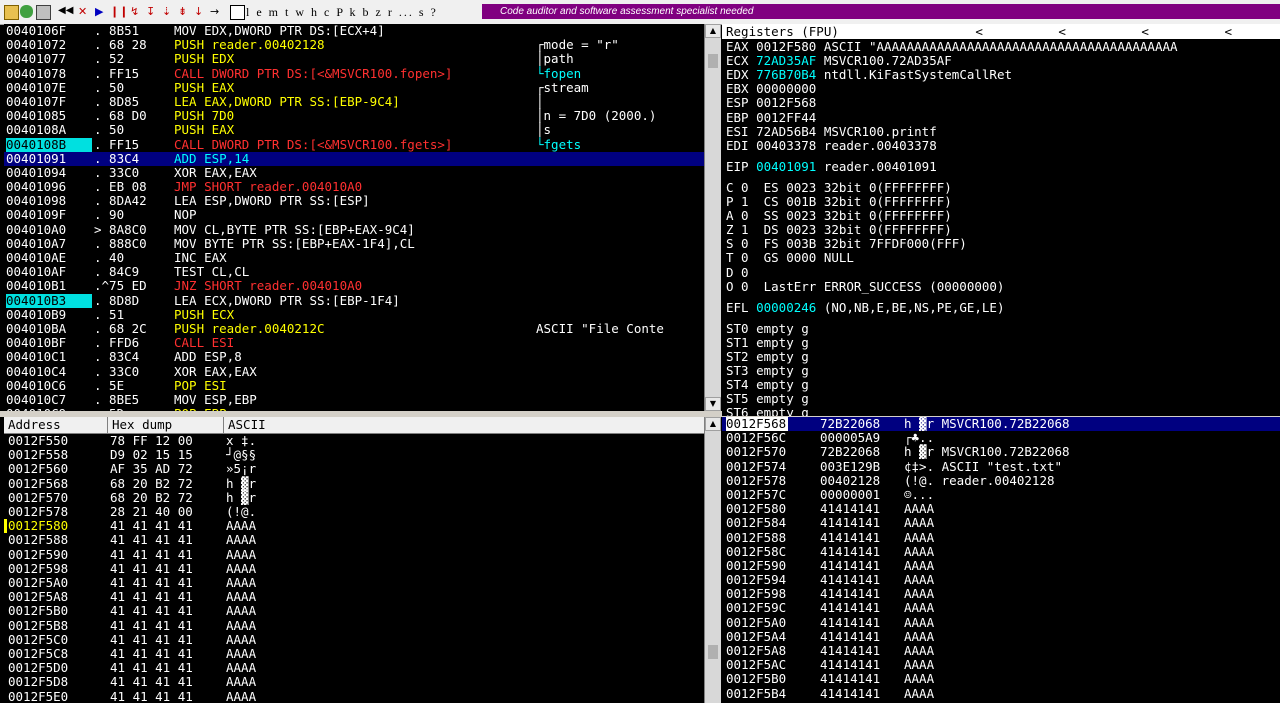  Describe the element at coordinates (1001, 608) in the screenshot. I see `stack-row: 0012F59C 41414141 AAAA` at that location.